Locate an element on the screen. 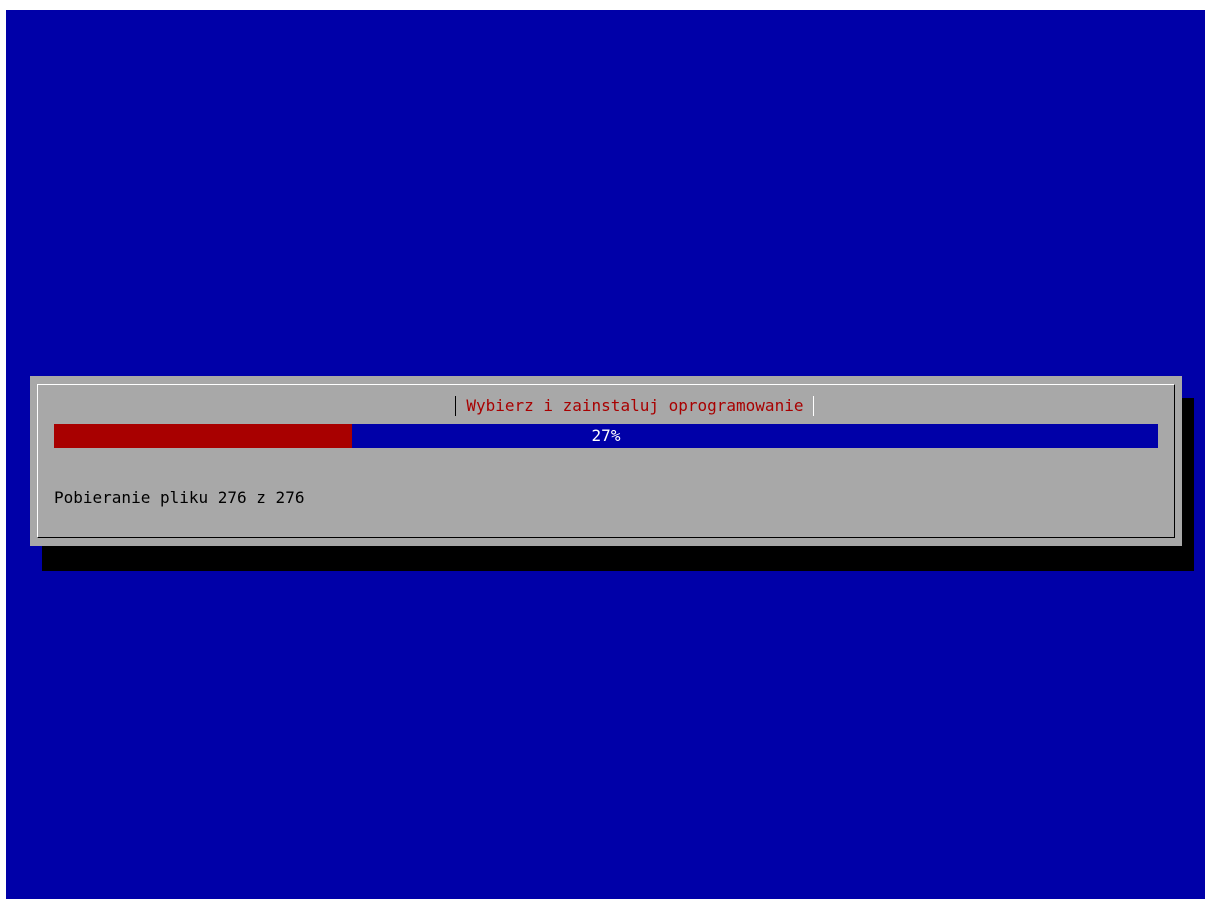 This screenshot has width=1205, height=899. progress-bar: 27% is located at coordinates (606, 436).